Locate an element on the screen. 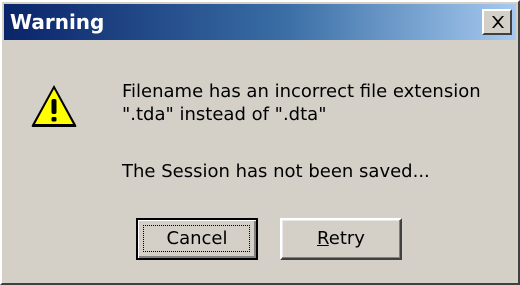 Image resolution: width=520 pixels, height=285 pixels. message-line-1: Filename has an incorrect file extension is located at coordinates (301, 91).